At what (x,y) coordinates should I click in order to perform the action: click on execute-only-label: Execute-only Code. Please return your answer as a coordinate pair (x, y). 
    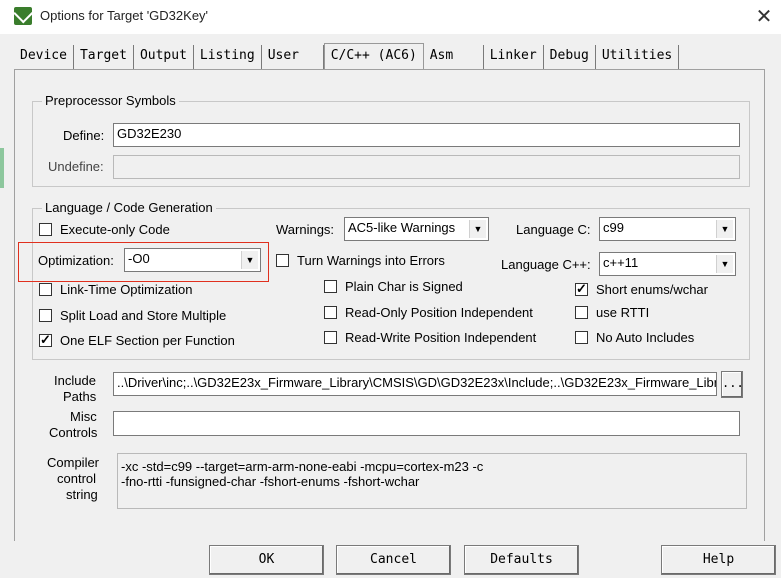
    Looking at the image, I should click on (115, 229).